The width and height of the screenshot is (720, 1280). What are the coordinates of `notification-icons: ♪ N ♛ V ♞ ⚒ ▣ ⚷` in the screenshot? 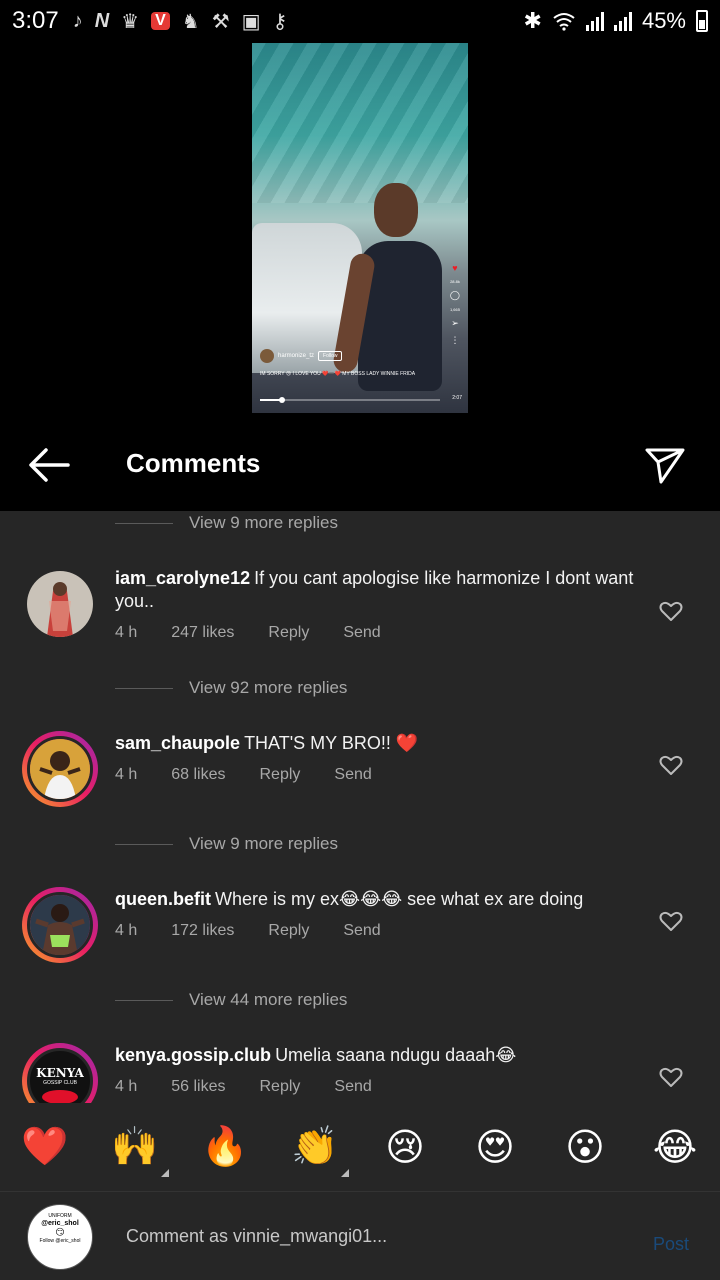 It's located at (180, 21).